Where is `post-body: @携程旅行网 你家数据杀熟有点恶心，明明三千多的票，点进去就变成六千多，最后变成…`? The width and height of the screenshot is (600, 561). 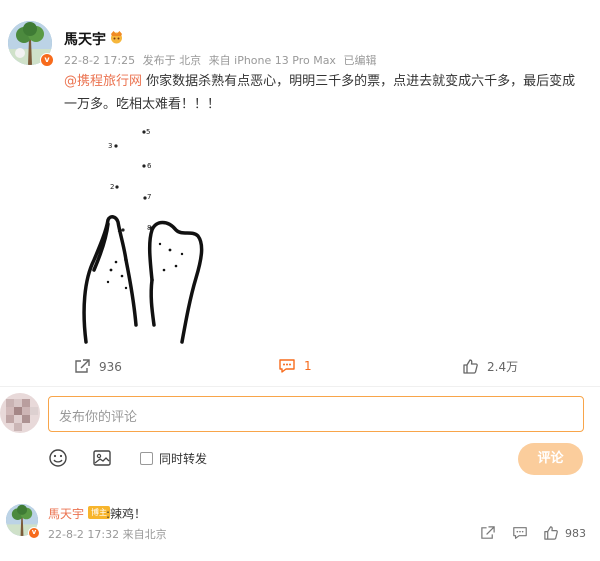
post-body: @携程旅行网 你家数据杀熟有点恶心，明明三千多的票，点进去就变成六千多，最后变成… is located at coordinates (320, 93).